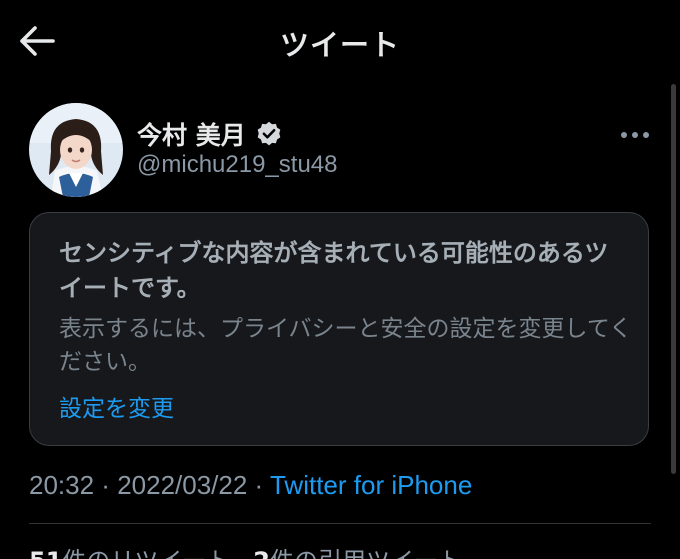 The height and width of the screenshot is (559, 680). I want to click on author-name-row: 今村 美月, so click(210, 134).